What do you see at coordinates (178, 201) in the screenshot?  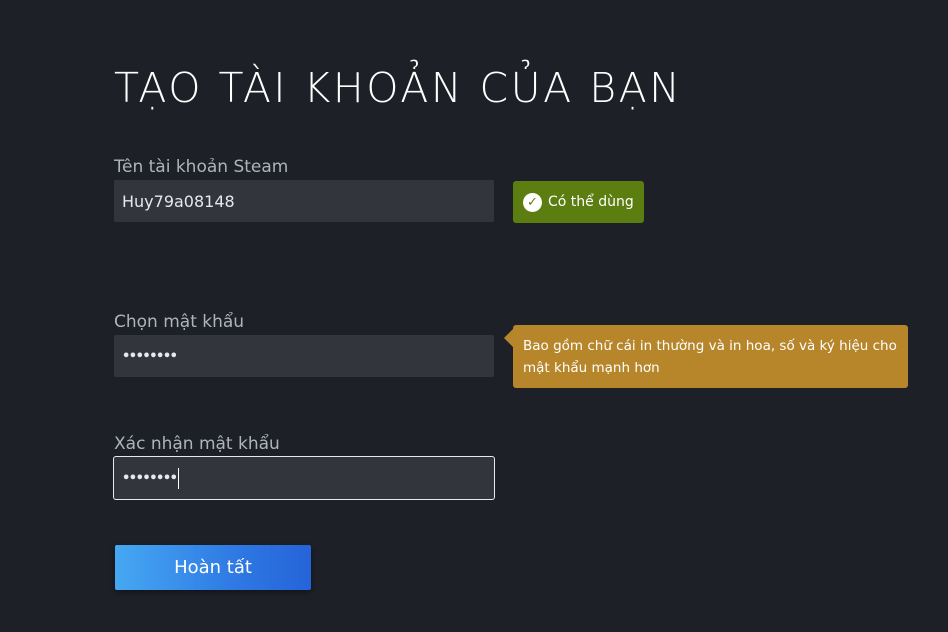 I see `account-name-value: Huy79a08148` at bounding box center [178, 201].